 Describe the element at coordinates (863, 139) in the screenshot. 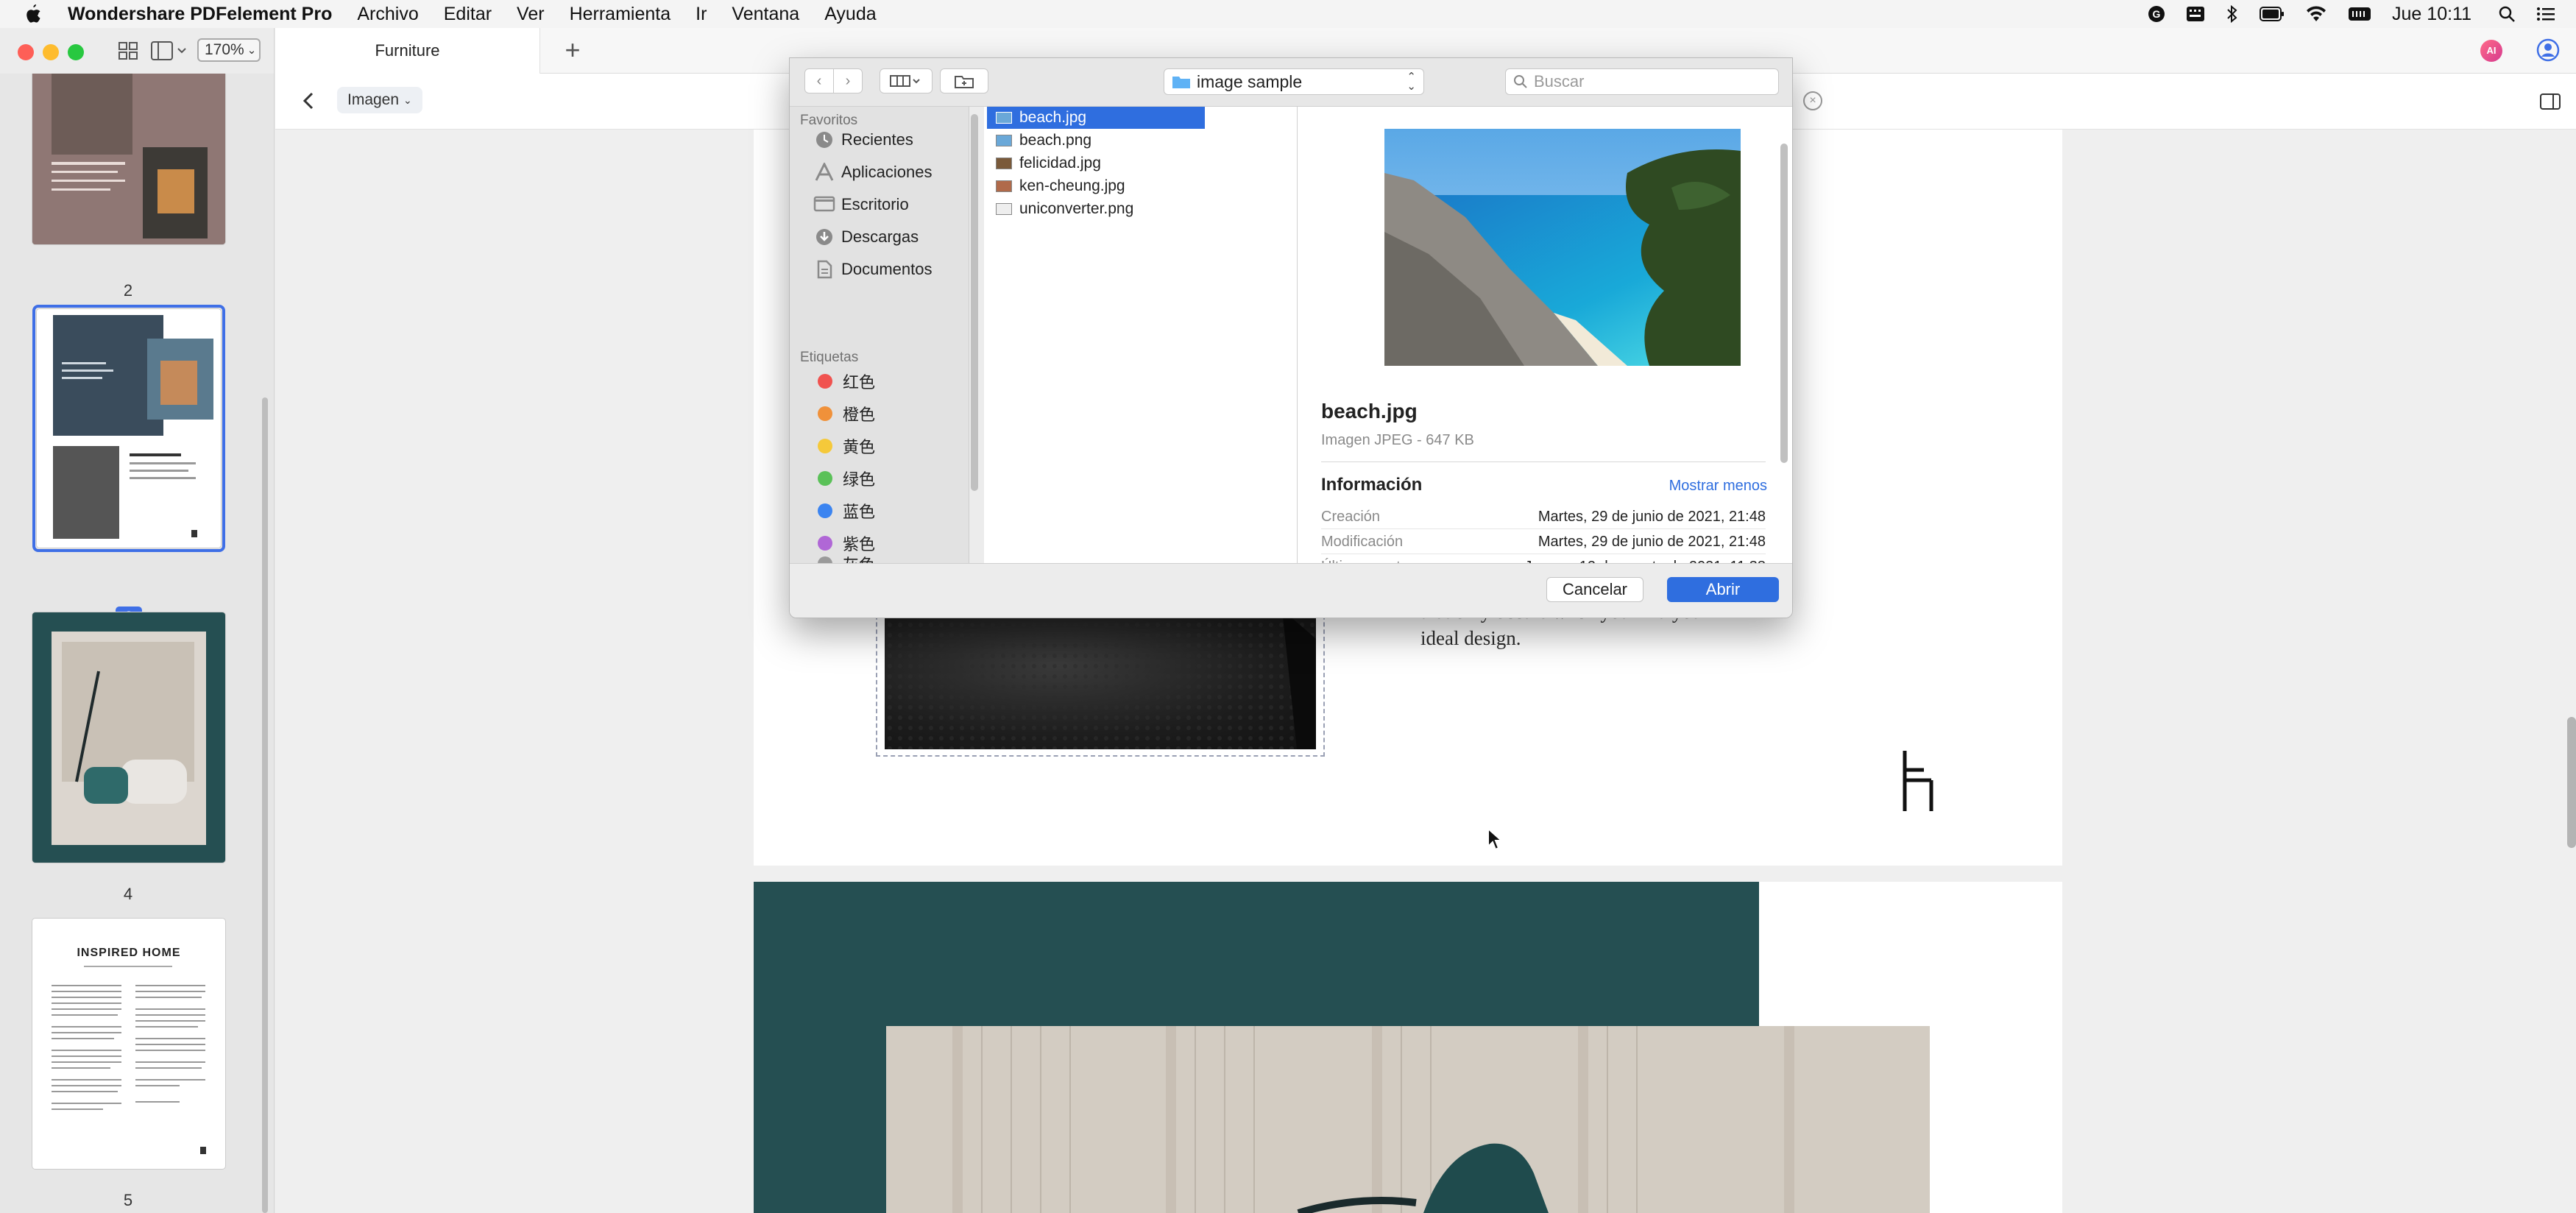

I see `sidebar-item-recientes: Recientes` at that location.